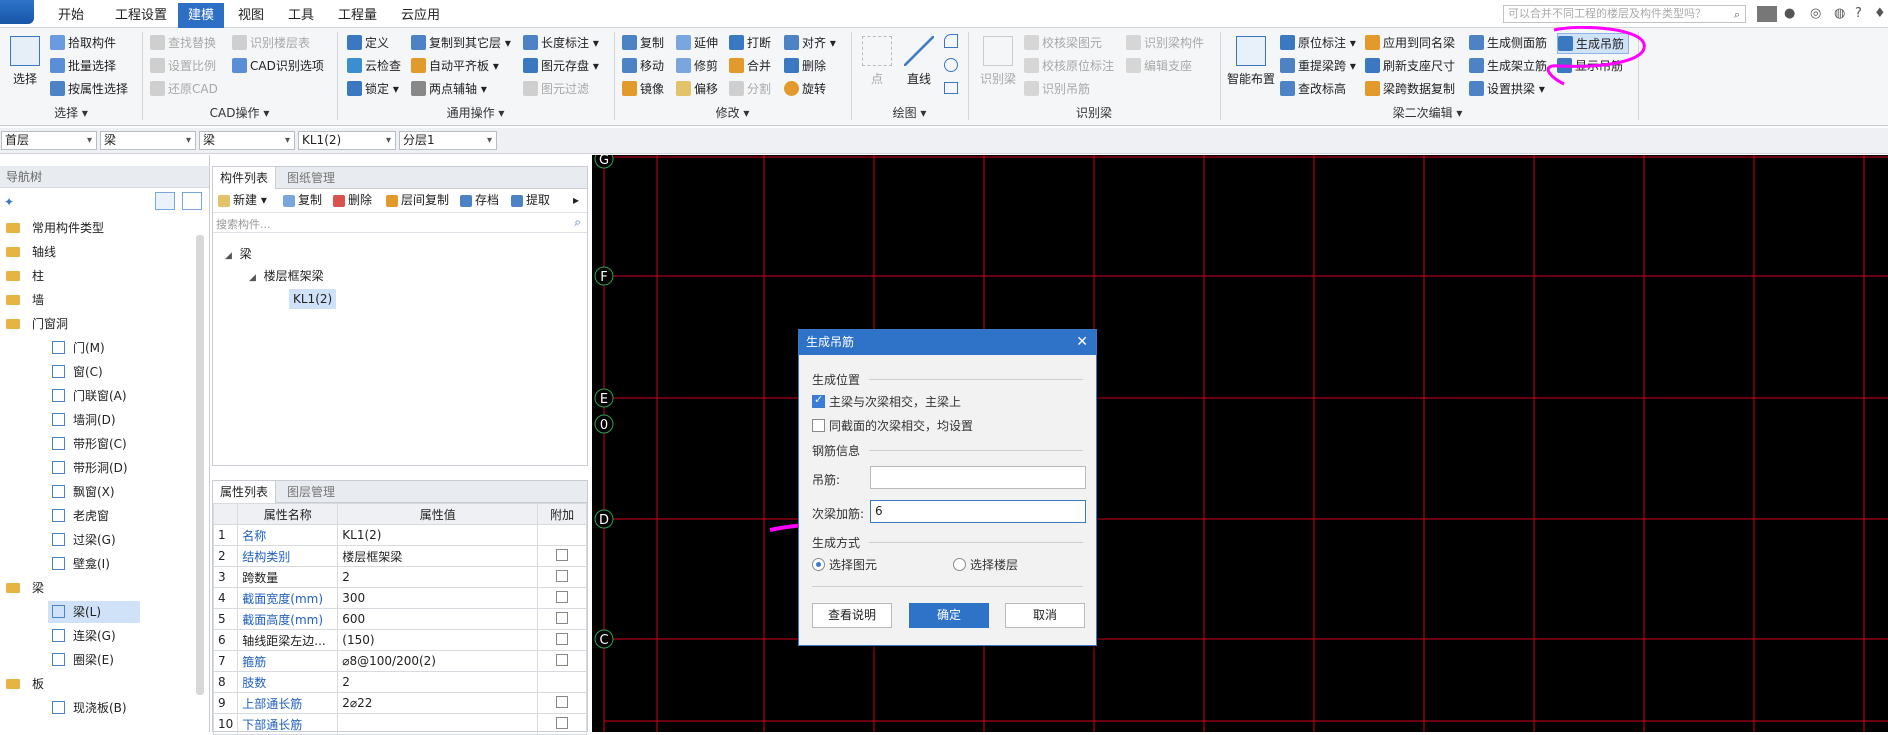  What do you see at coordinates (438, 703) in the screenshot?
I see `property-value: 2⌀22` at bounding box center [438, 703].